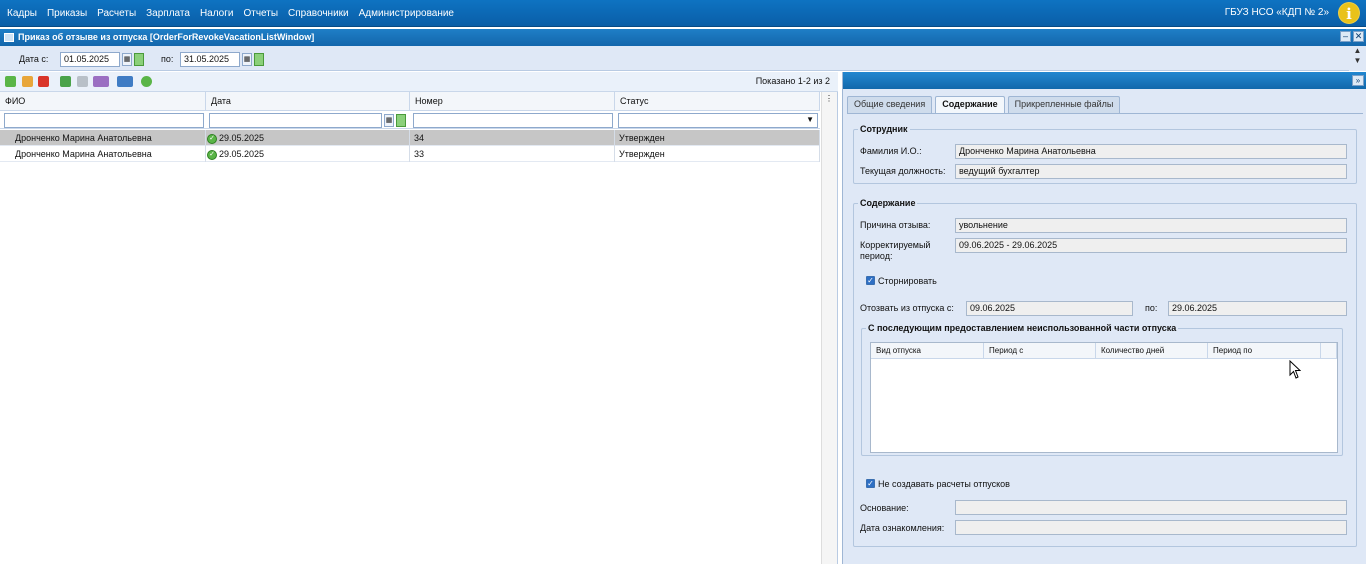 The width and height of the screenshot is (1366, 564). What do you see at coordinates (888, 203) in the screenshot?
I see `content-legend: Содержание` at bounding box center [888, 203].